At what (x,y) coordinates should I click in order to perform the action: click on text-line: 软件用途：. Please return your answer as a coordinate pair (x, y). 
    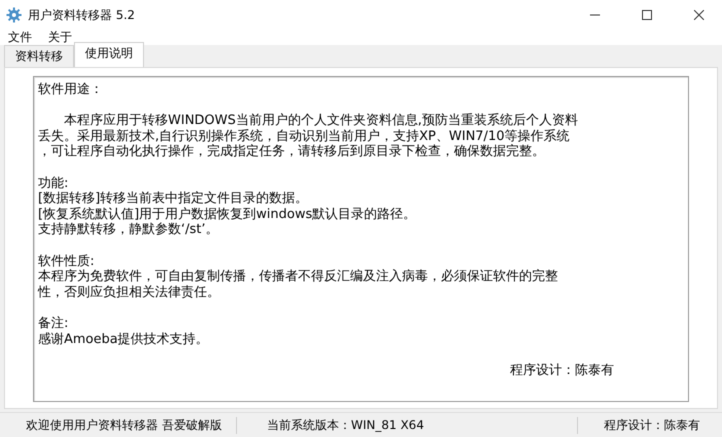
    Looking at the image, I should click on (71, 90).